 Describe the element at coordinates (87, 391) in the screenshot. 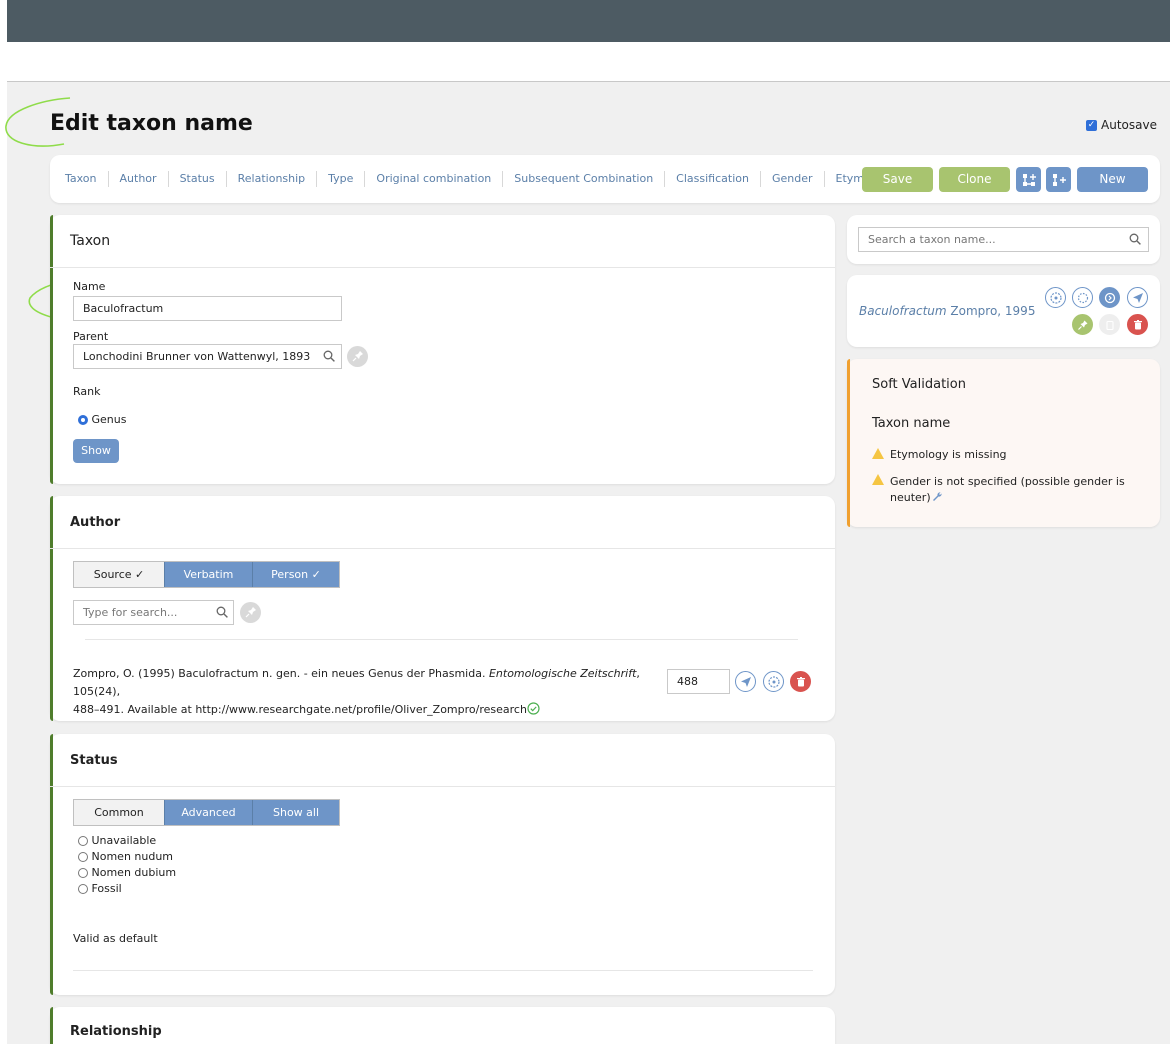

I see `rank-label: Rank` at that location.